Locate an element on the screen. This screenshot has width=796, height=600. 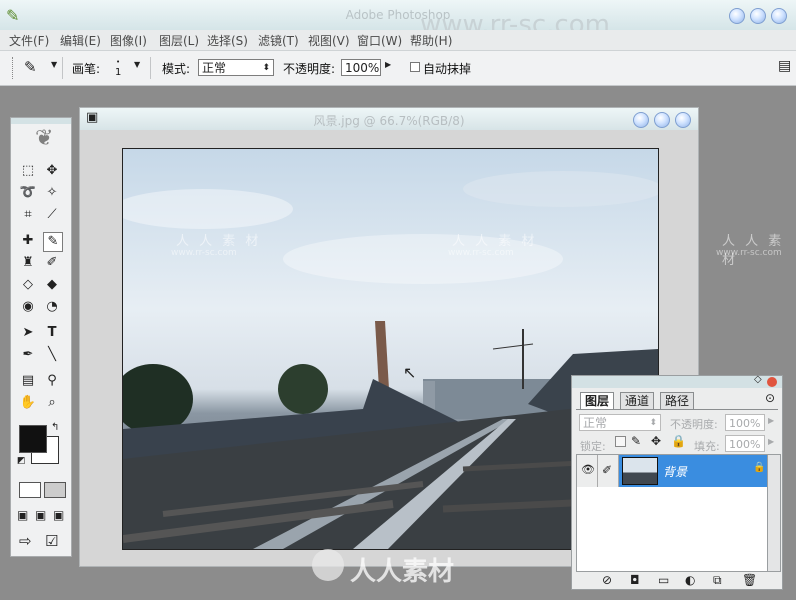
default-colors-icon: ◩ is located at coordinates (21, 461).